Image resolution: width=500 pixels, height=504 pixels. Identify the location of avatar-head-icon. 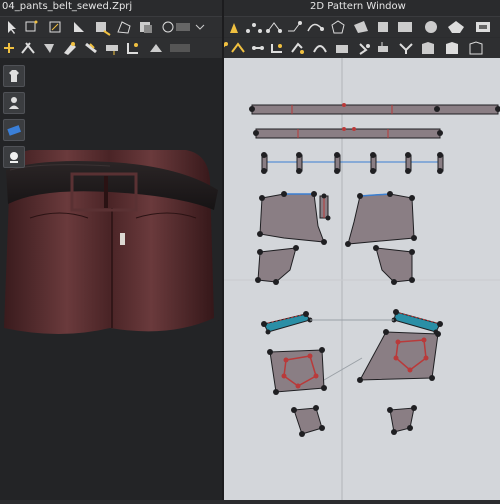
(14, 157).